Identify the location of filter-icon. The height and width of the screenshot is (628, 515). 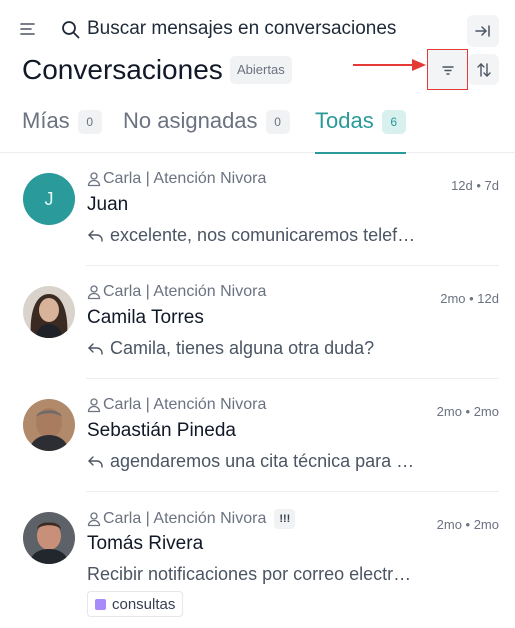
(447, 70).